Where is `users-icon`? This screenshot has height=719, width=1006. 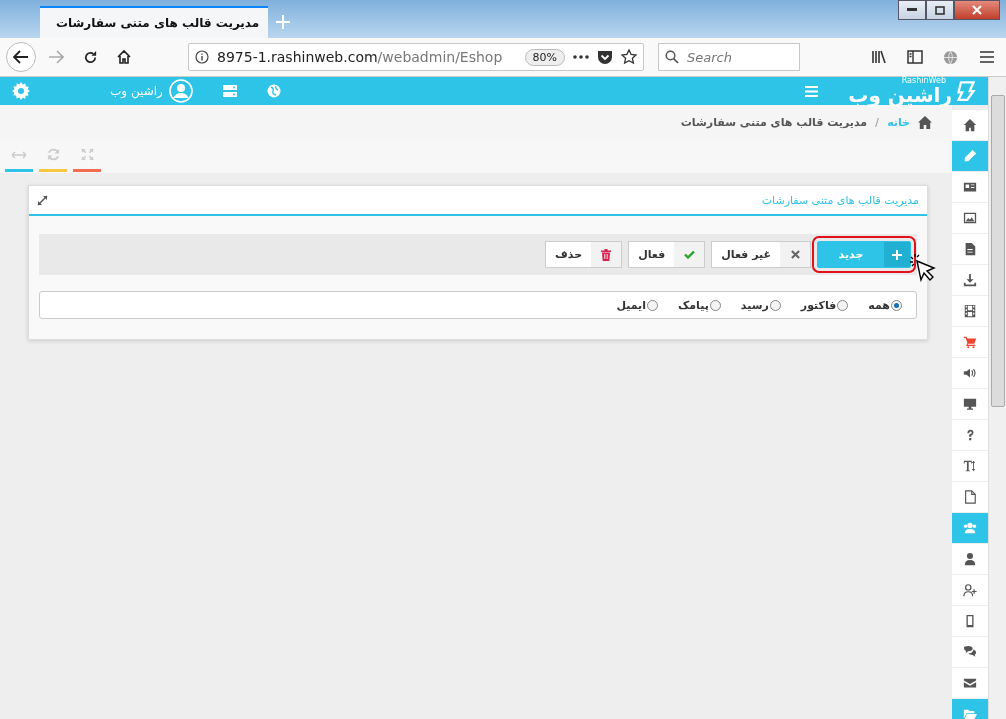 users-icon is located at coordinates (970, 528).